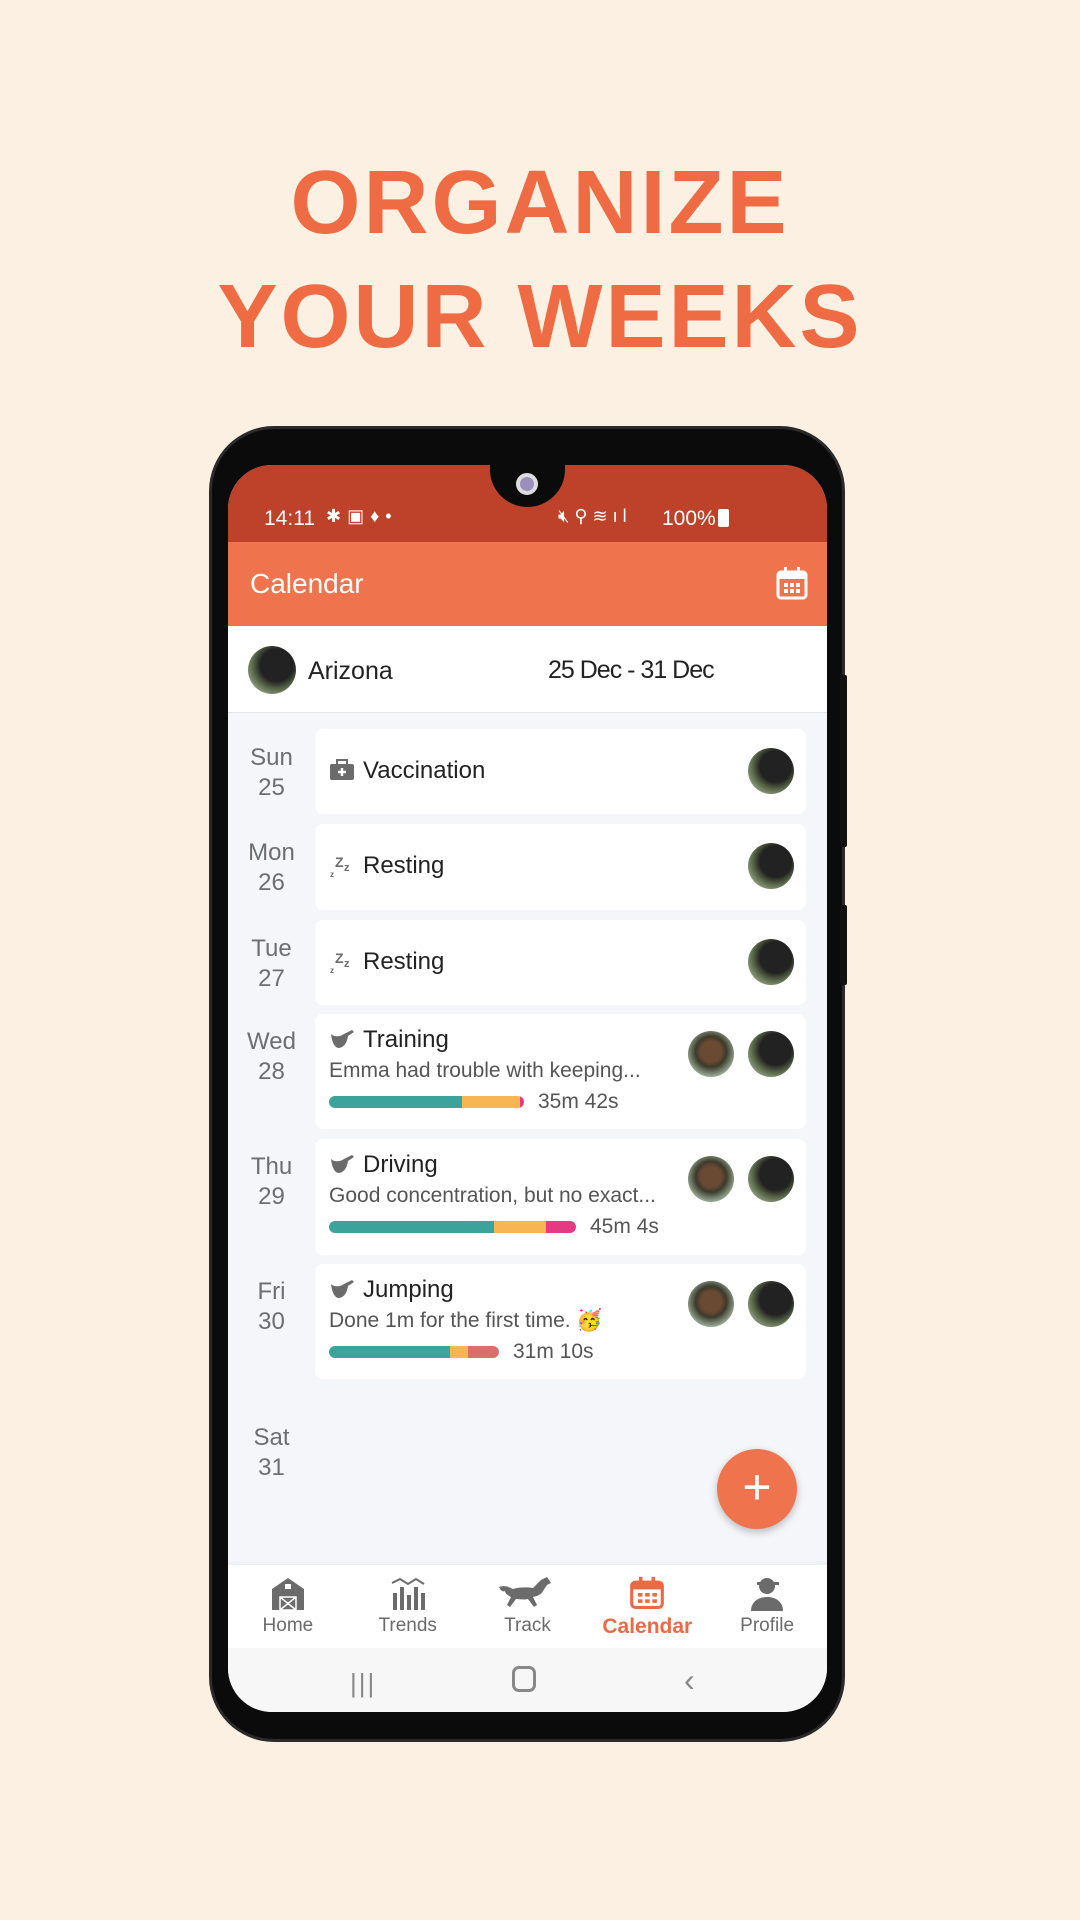 This screenshot has width=1080, height=1920. I want to click on nav-label: Track, so click(527, 1625).